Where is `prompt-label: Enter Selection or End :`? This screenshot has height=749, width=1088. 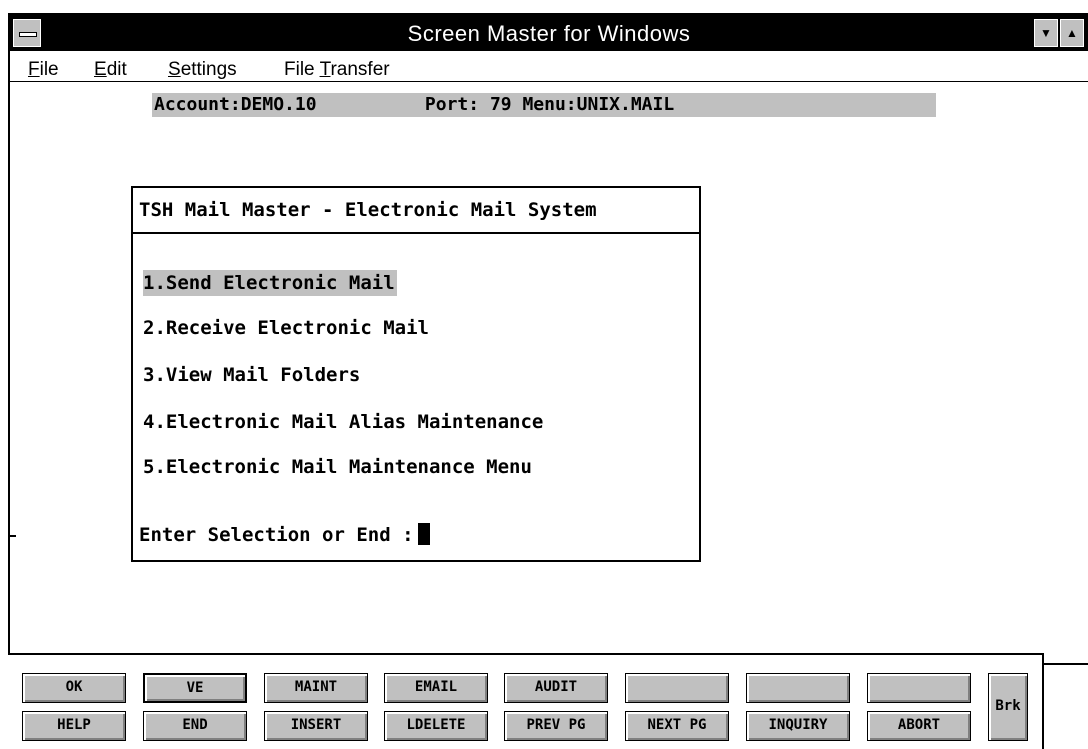 prompt-label: Enter Selection or End : is located at coordinates (276, 535).